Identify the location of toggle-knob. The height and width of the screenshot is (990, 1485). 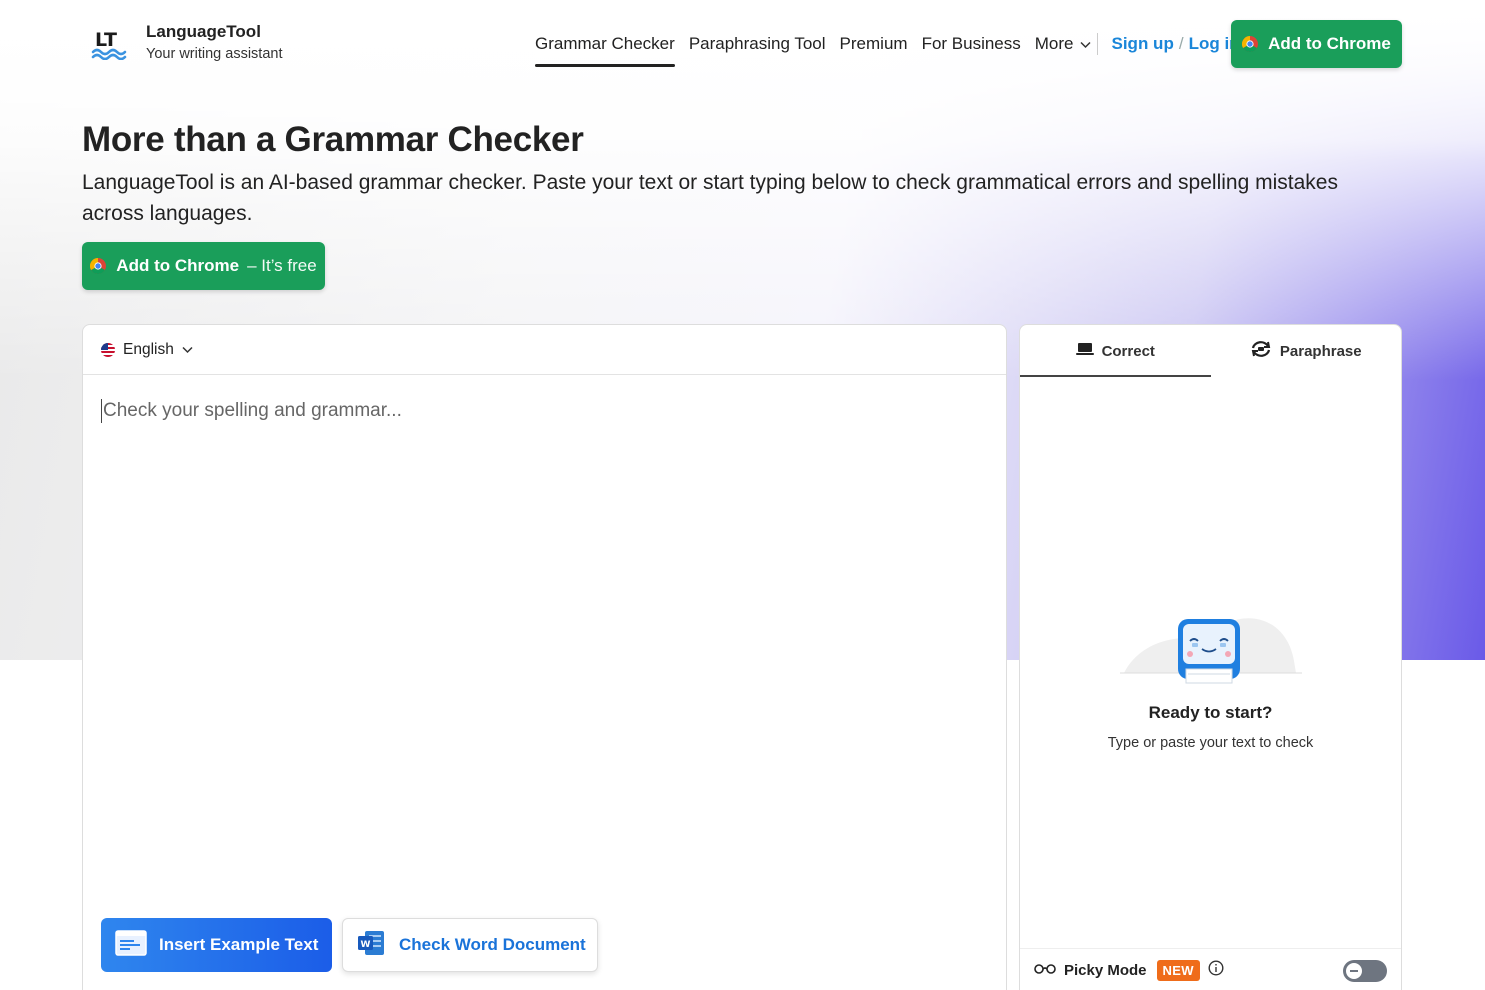
(1354, 971).